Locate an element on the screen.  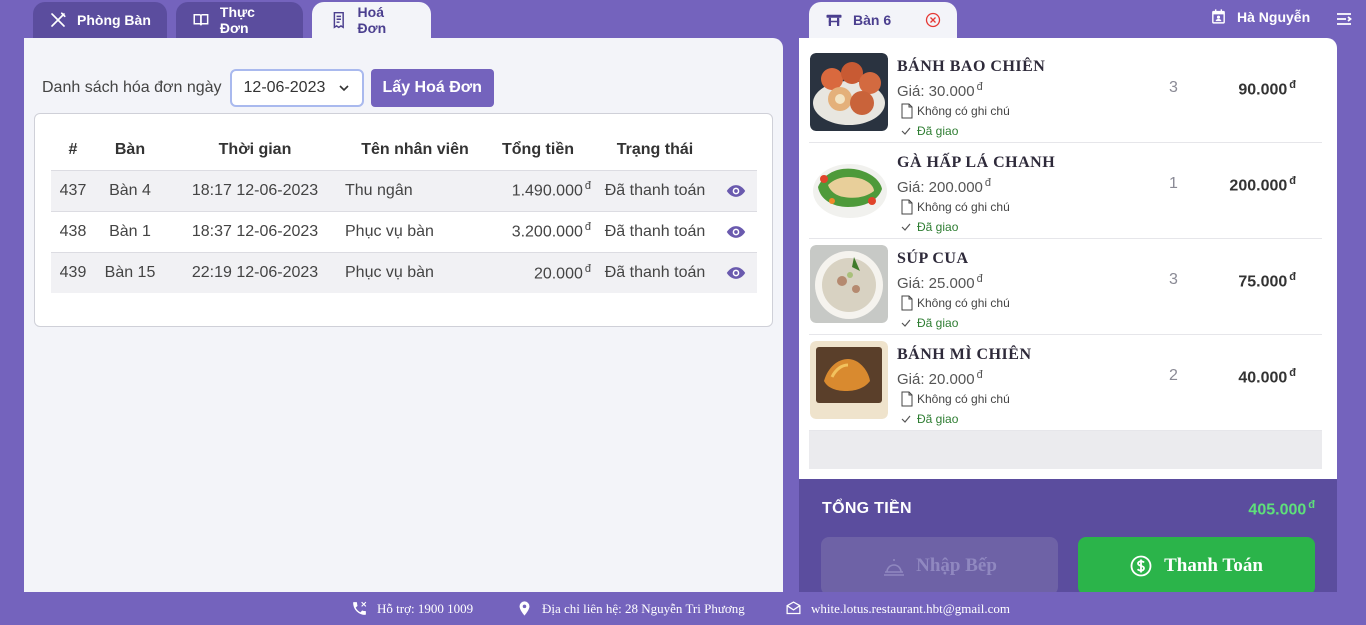
food-image-banh-mi-chien is located at coordinates (849, 380).